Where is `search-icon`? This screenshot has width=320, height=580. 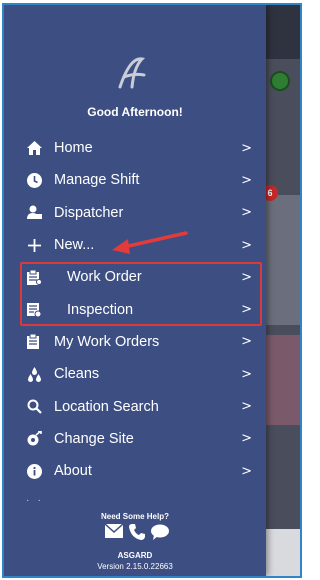 search-icon is located at coordinates (34, 407).